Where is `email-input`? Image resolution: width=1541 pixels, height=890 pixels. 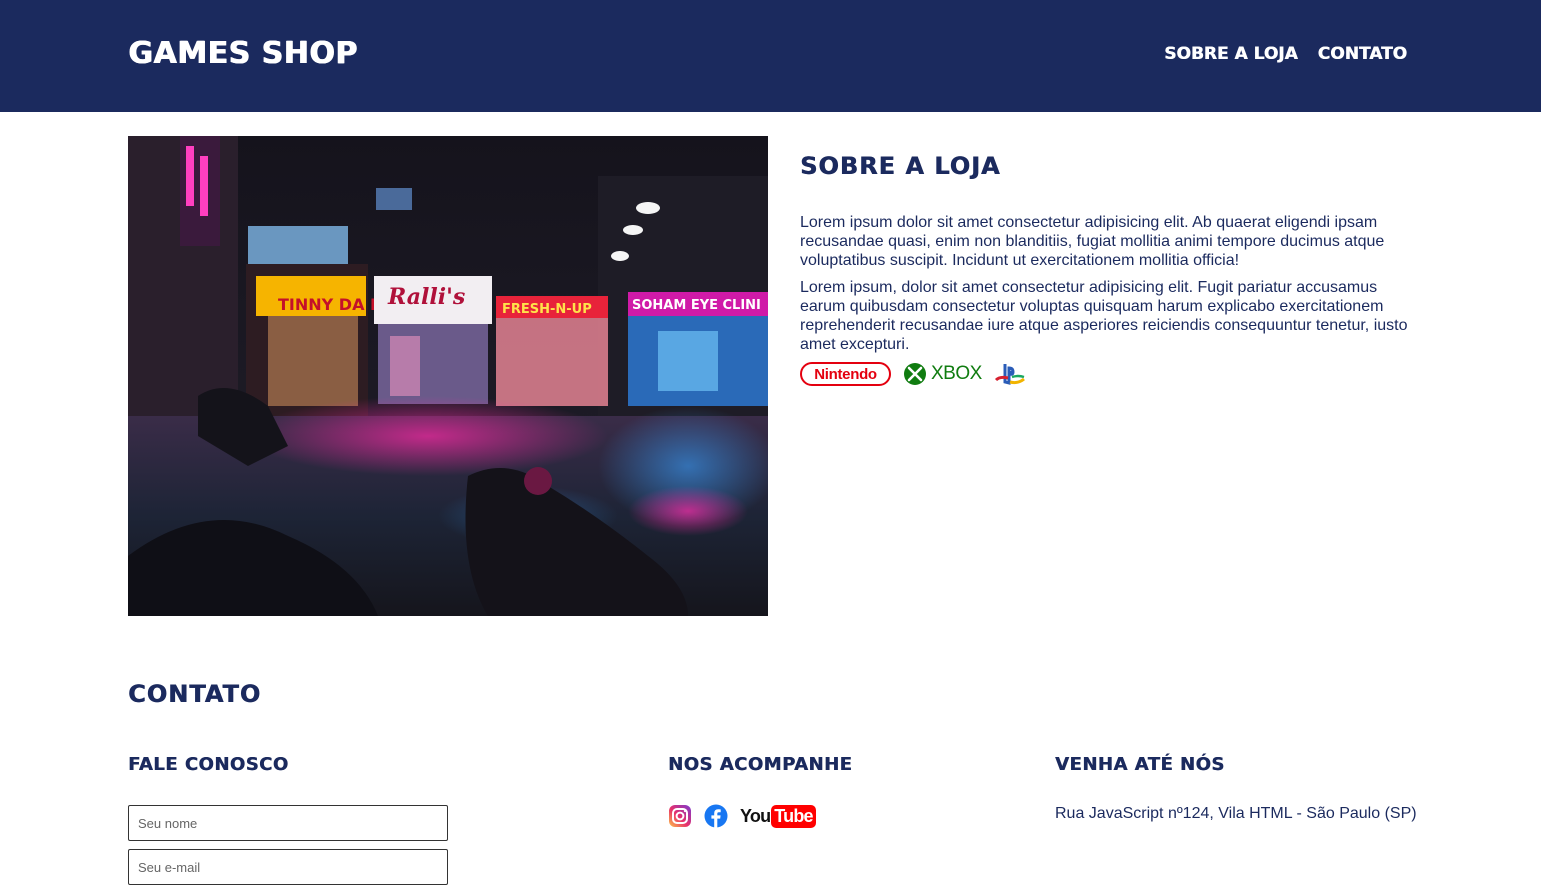 email-input is located at coordinates (288, 867).